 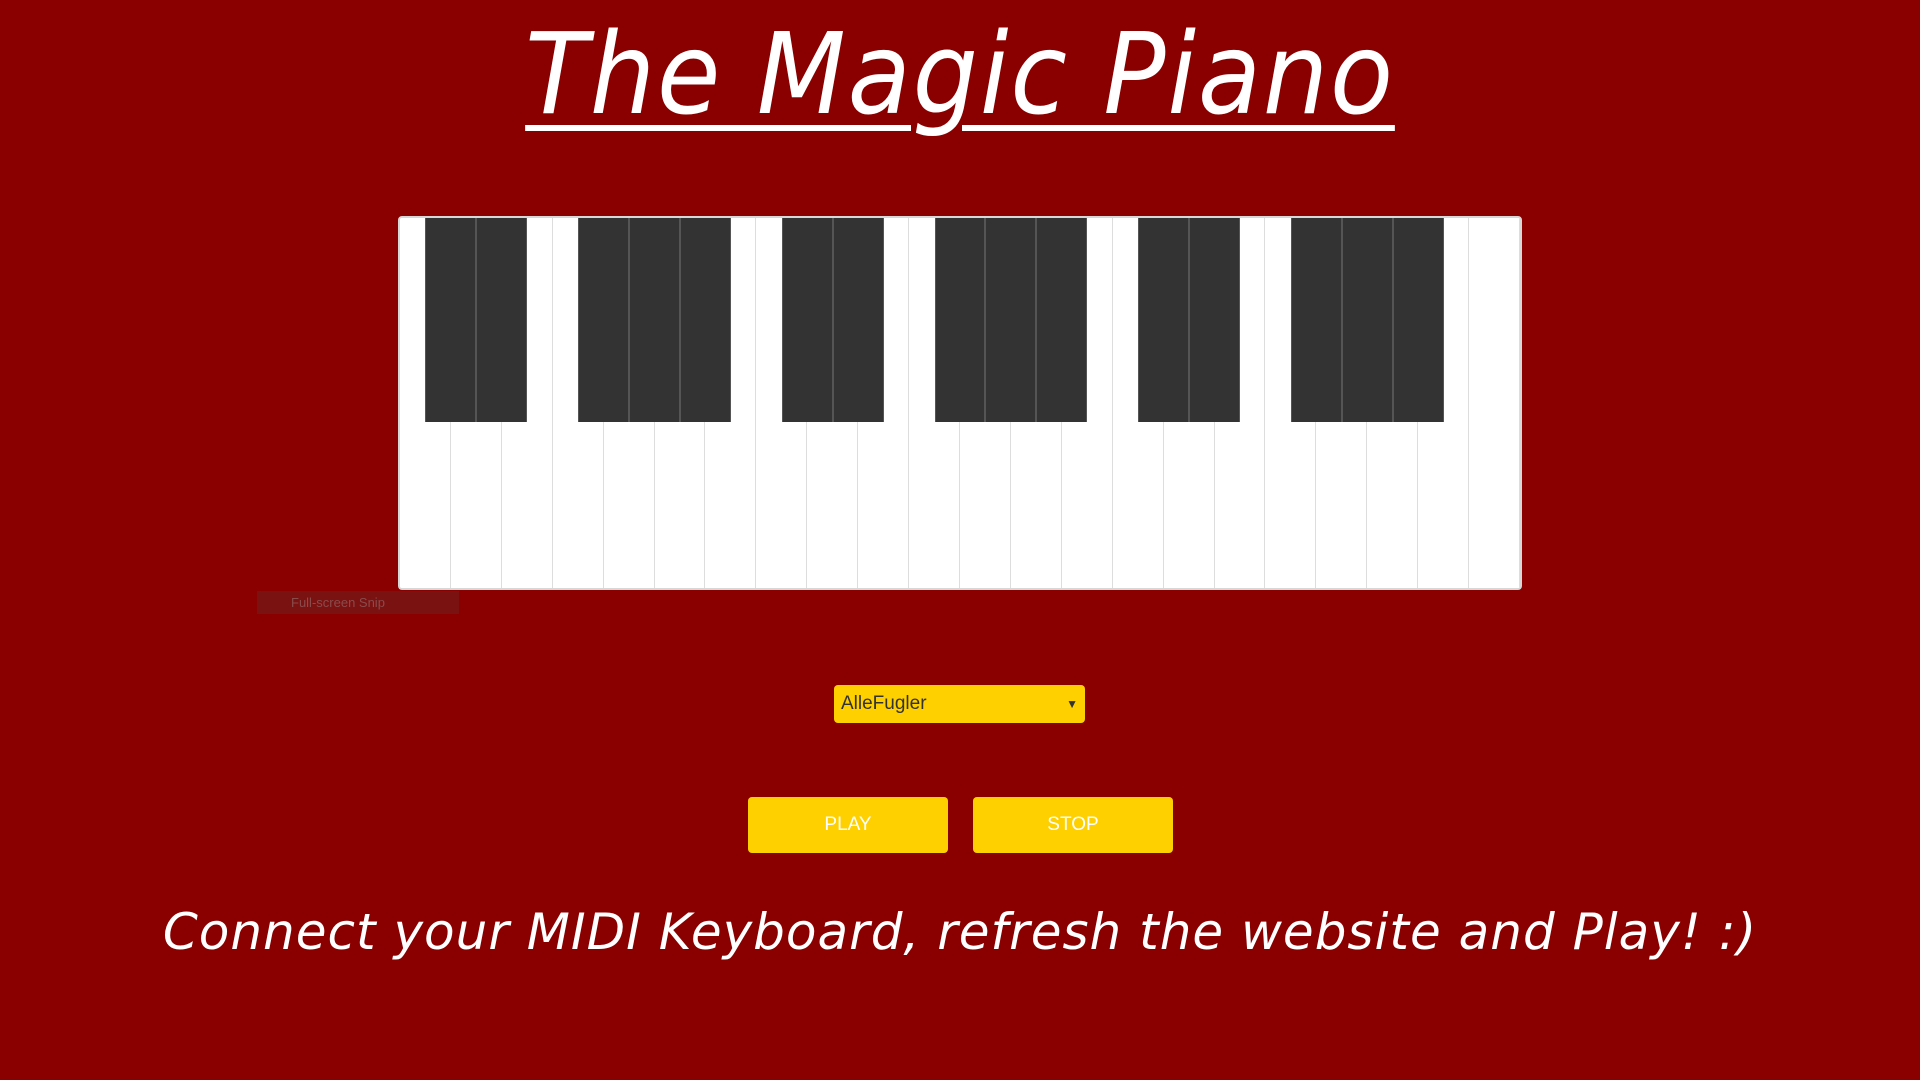 I want to click on page-title: The Magic Piano, so click(x=960, y=75).